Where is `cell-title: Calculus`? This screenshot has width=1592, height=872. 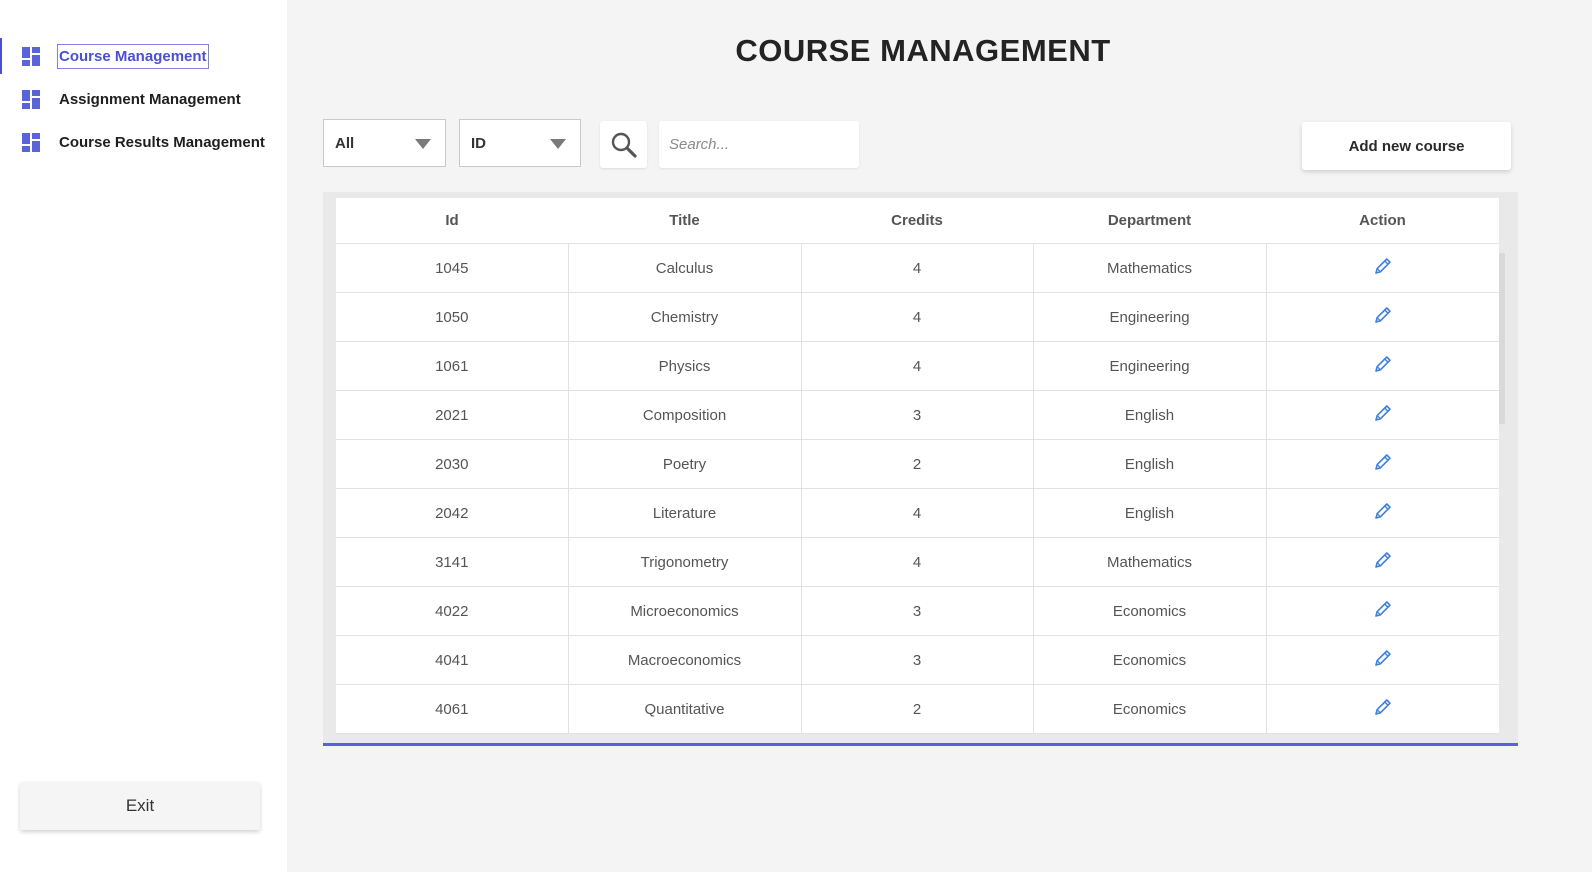
cell-title: Calculus is located at coordinates (684, 268).